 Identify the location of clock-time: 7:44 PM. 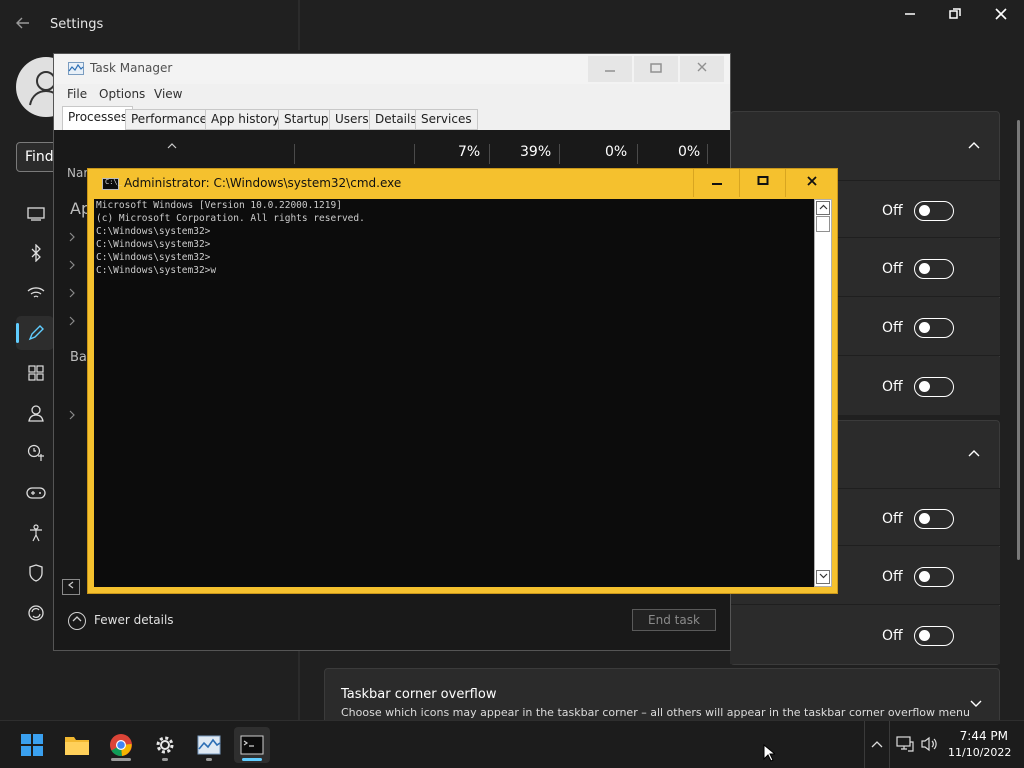
(982, 736).